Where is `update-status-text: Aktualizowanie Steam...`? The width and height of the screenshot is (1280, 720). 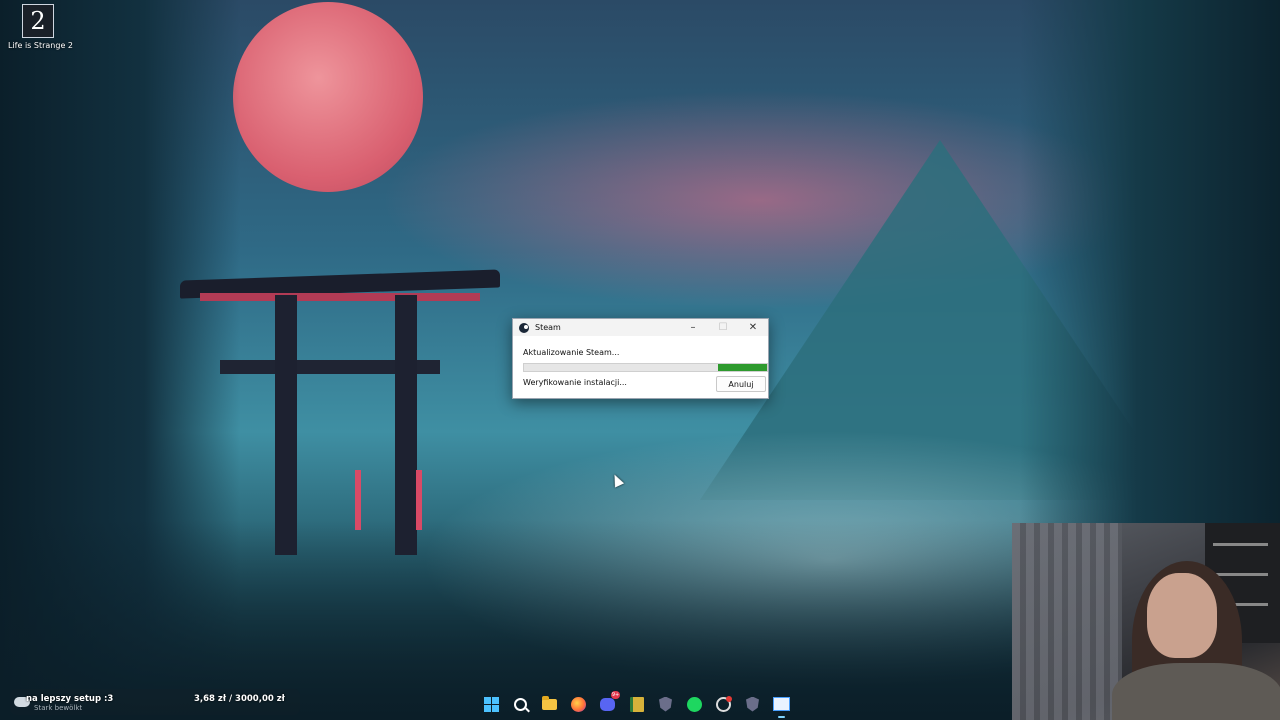
update-status-text: Aktualizowanie Steam... is located at coordinates (571, 352).